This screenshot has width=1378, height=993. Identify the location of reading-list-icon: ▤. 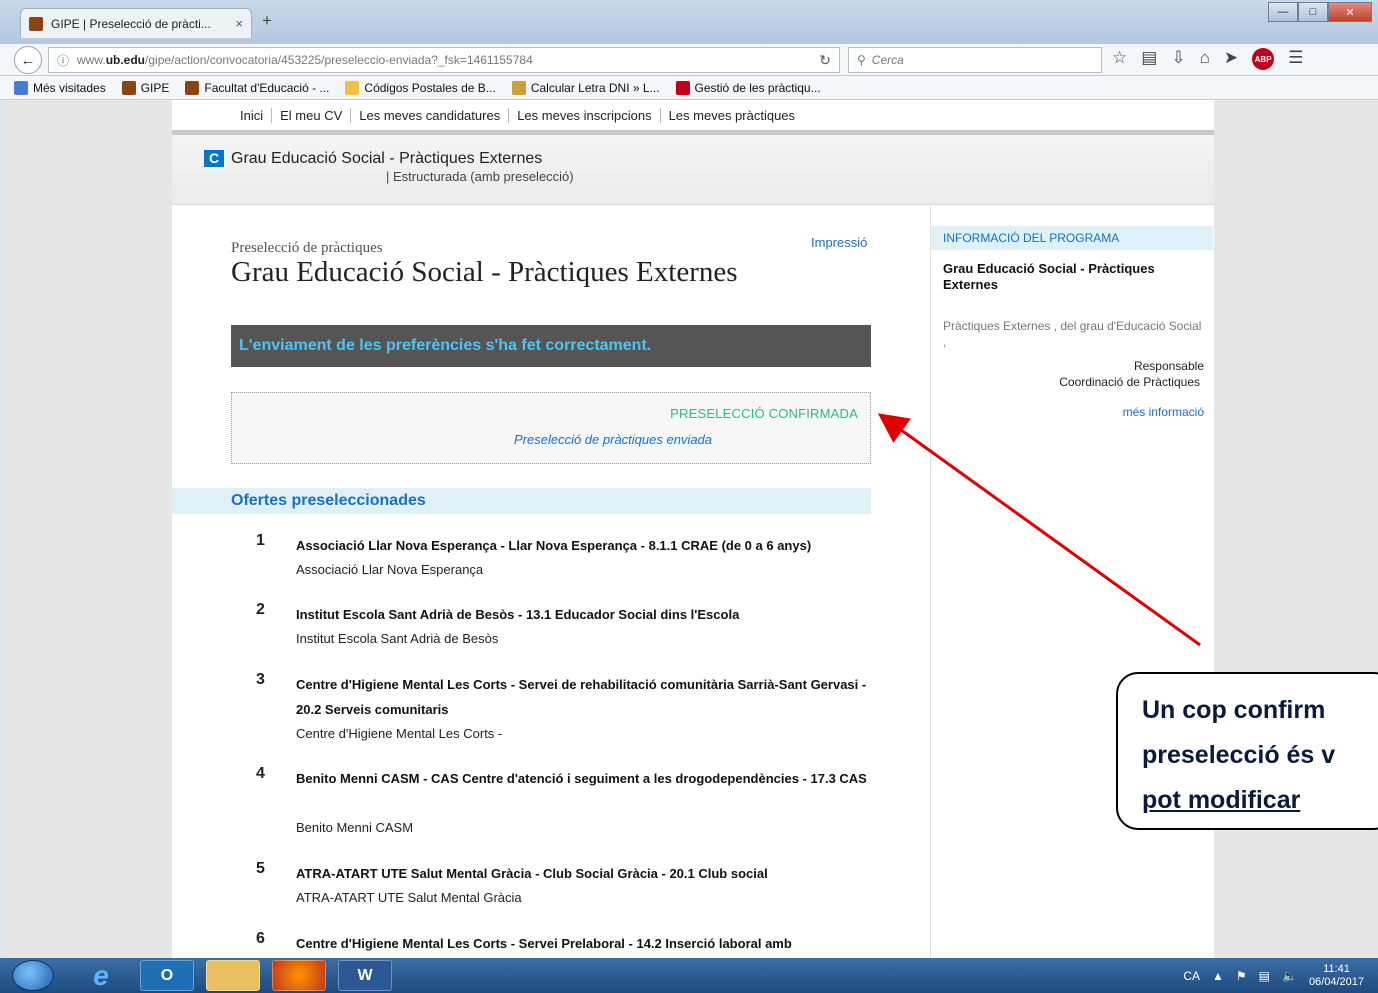
(1149, 59).